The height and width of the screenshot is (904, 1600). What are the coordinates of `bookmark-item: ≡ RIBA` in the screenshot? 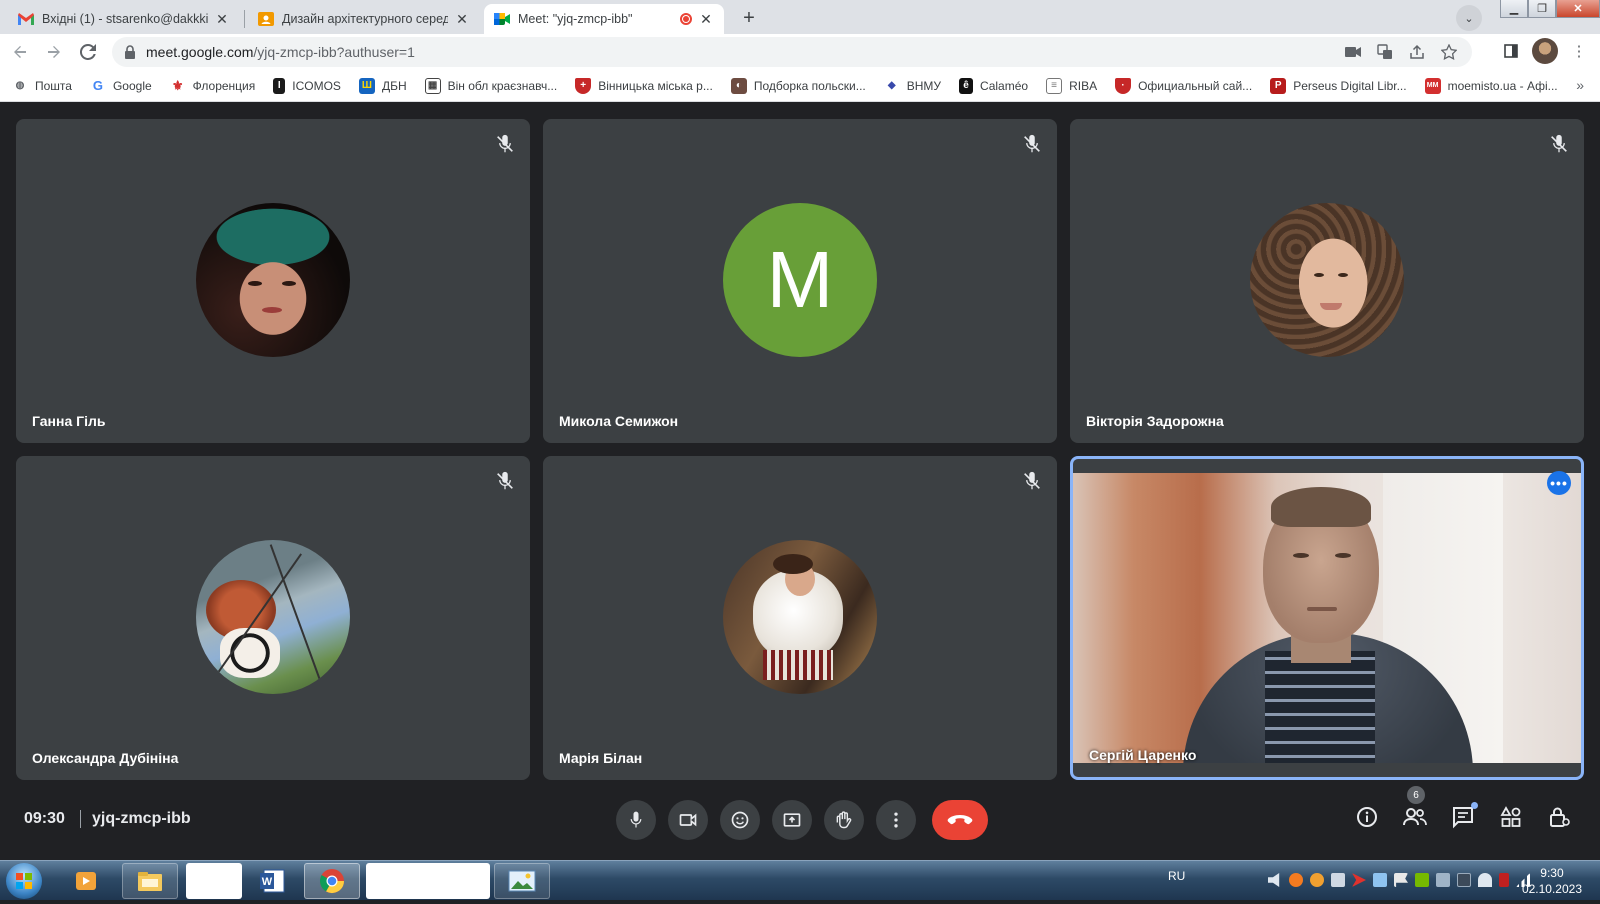 It's located at (1071, 85).